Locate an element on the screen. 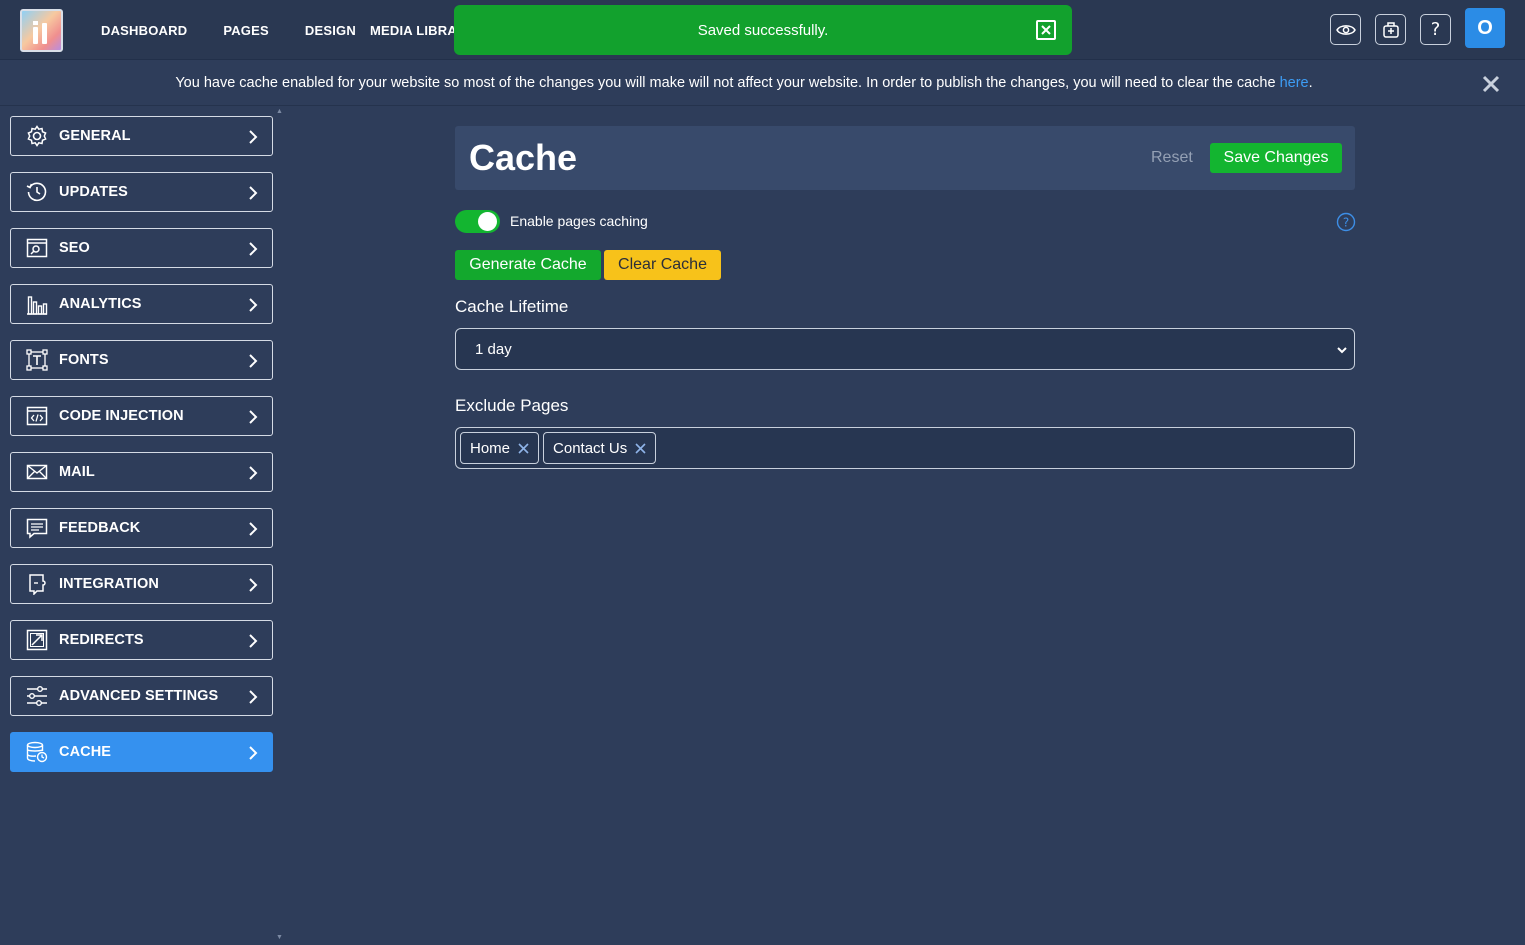 The width and height of the screenshot is (1525, 945). sidebar-item-fonts: FONTS is located at coordinates (141, 360).